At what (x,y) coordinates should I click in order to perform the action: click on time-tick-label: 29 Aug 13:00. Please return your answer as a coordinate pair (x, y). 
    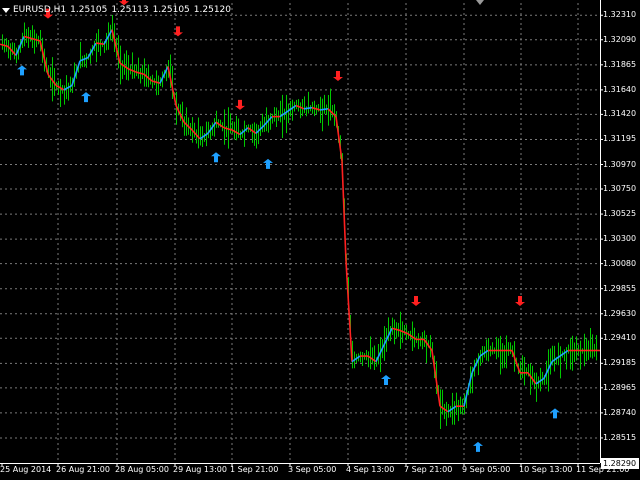
    Looking at the image, I should click on (200, 469).